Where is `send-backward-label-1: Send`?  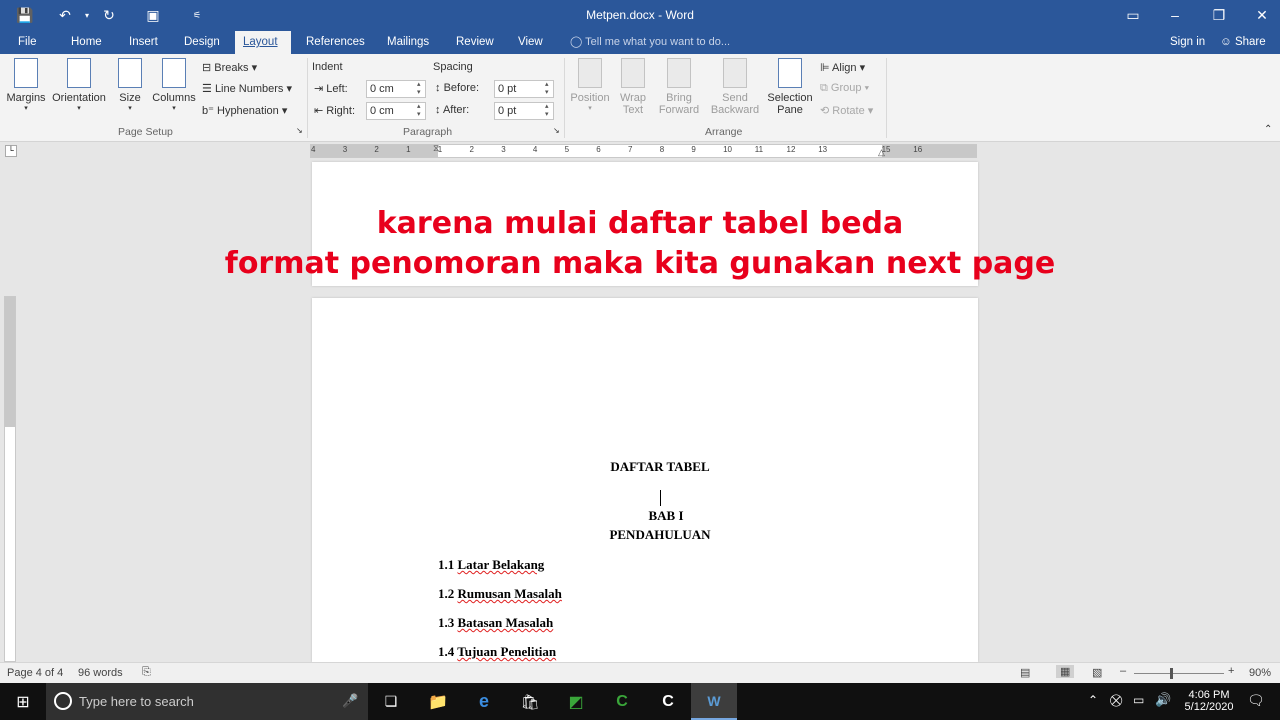
send-backward-label-1: Send is located at coordinates (735, 98).